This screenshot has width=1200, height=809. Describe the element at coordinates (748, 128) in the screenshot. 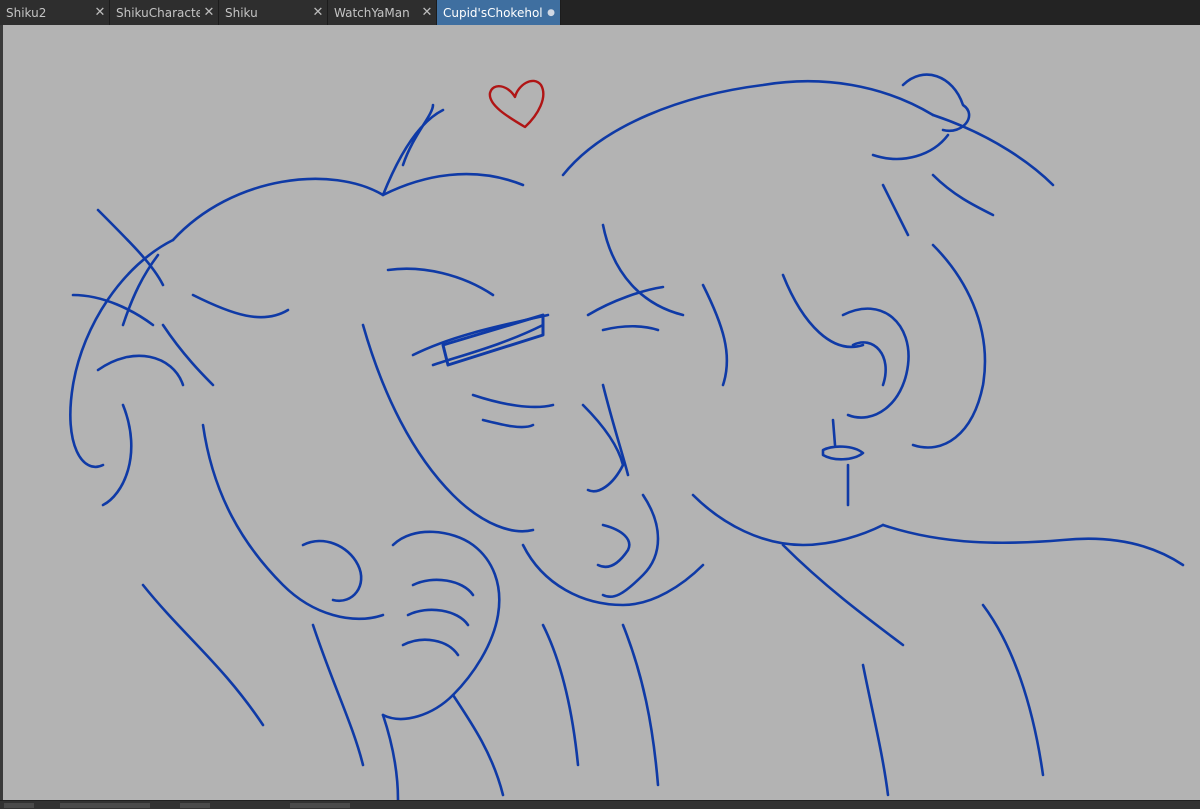

I see `right-hair-outline` at that location.